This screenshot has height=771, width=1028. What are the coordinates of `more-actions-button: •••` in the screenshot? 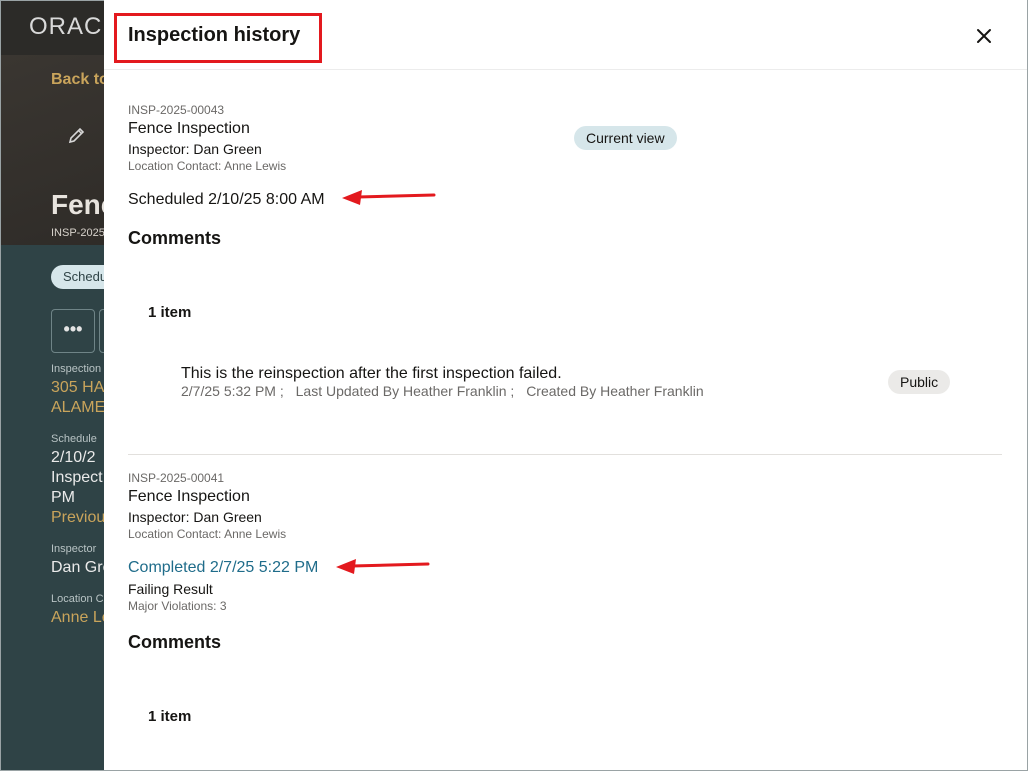 It's located at (73, 331).